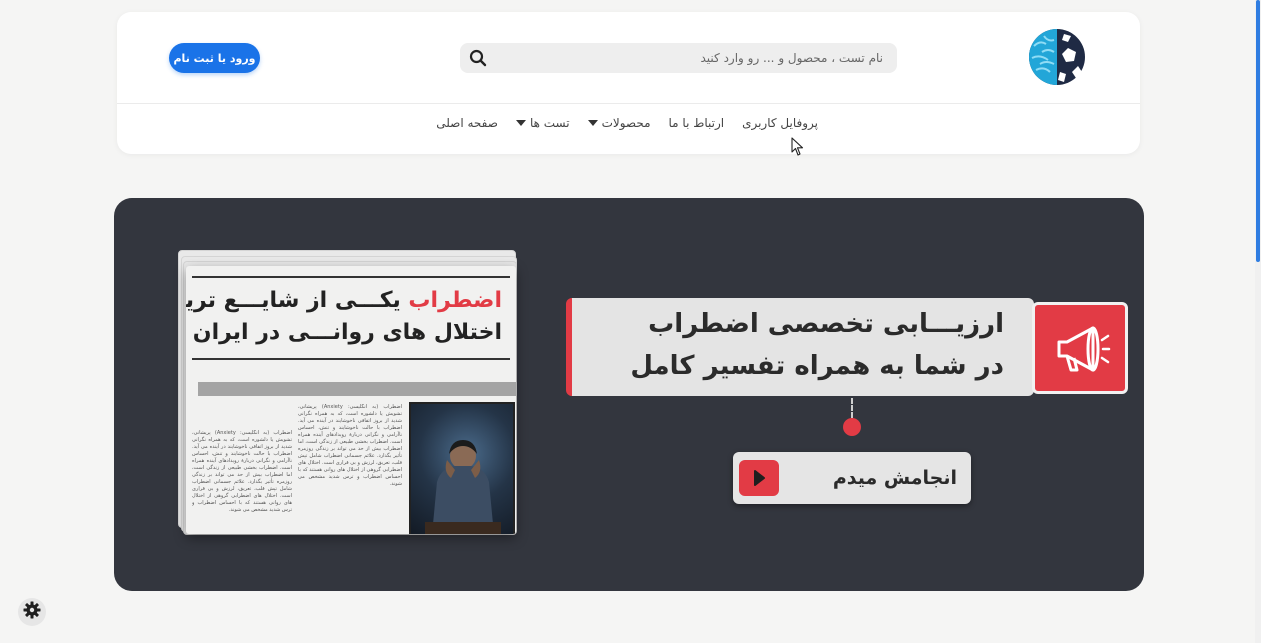  I want to click on connector-dot, so click(852, 427).